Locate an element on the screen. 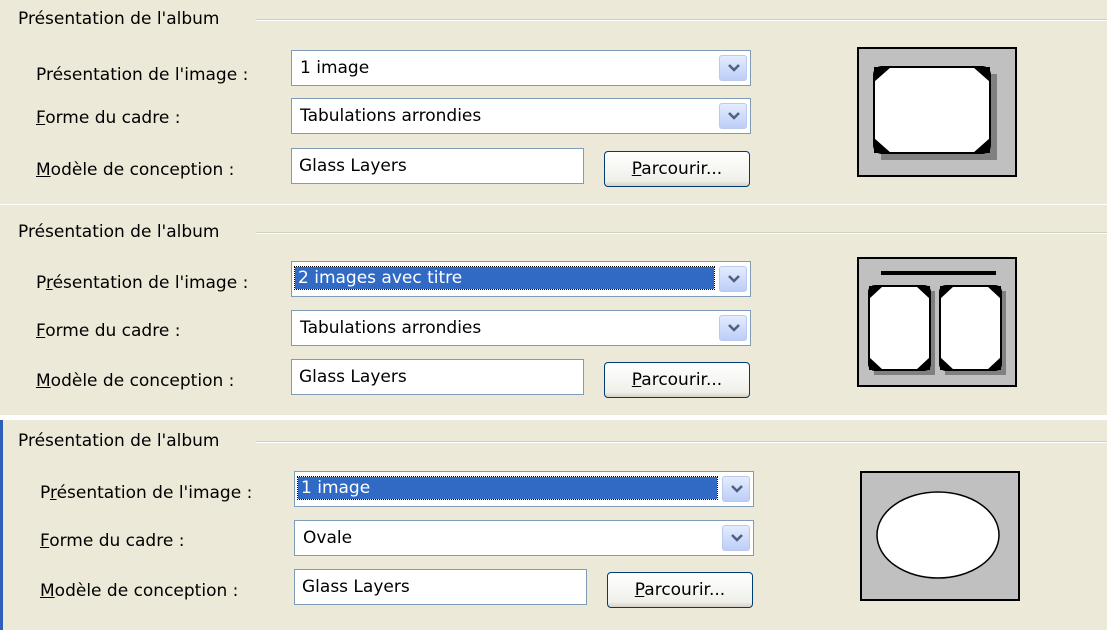 The image size is (1107, 630). layout-preview-single-image is located at coordinates (937, 112).